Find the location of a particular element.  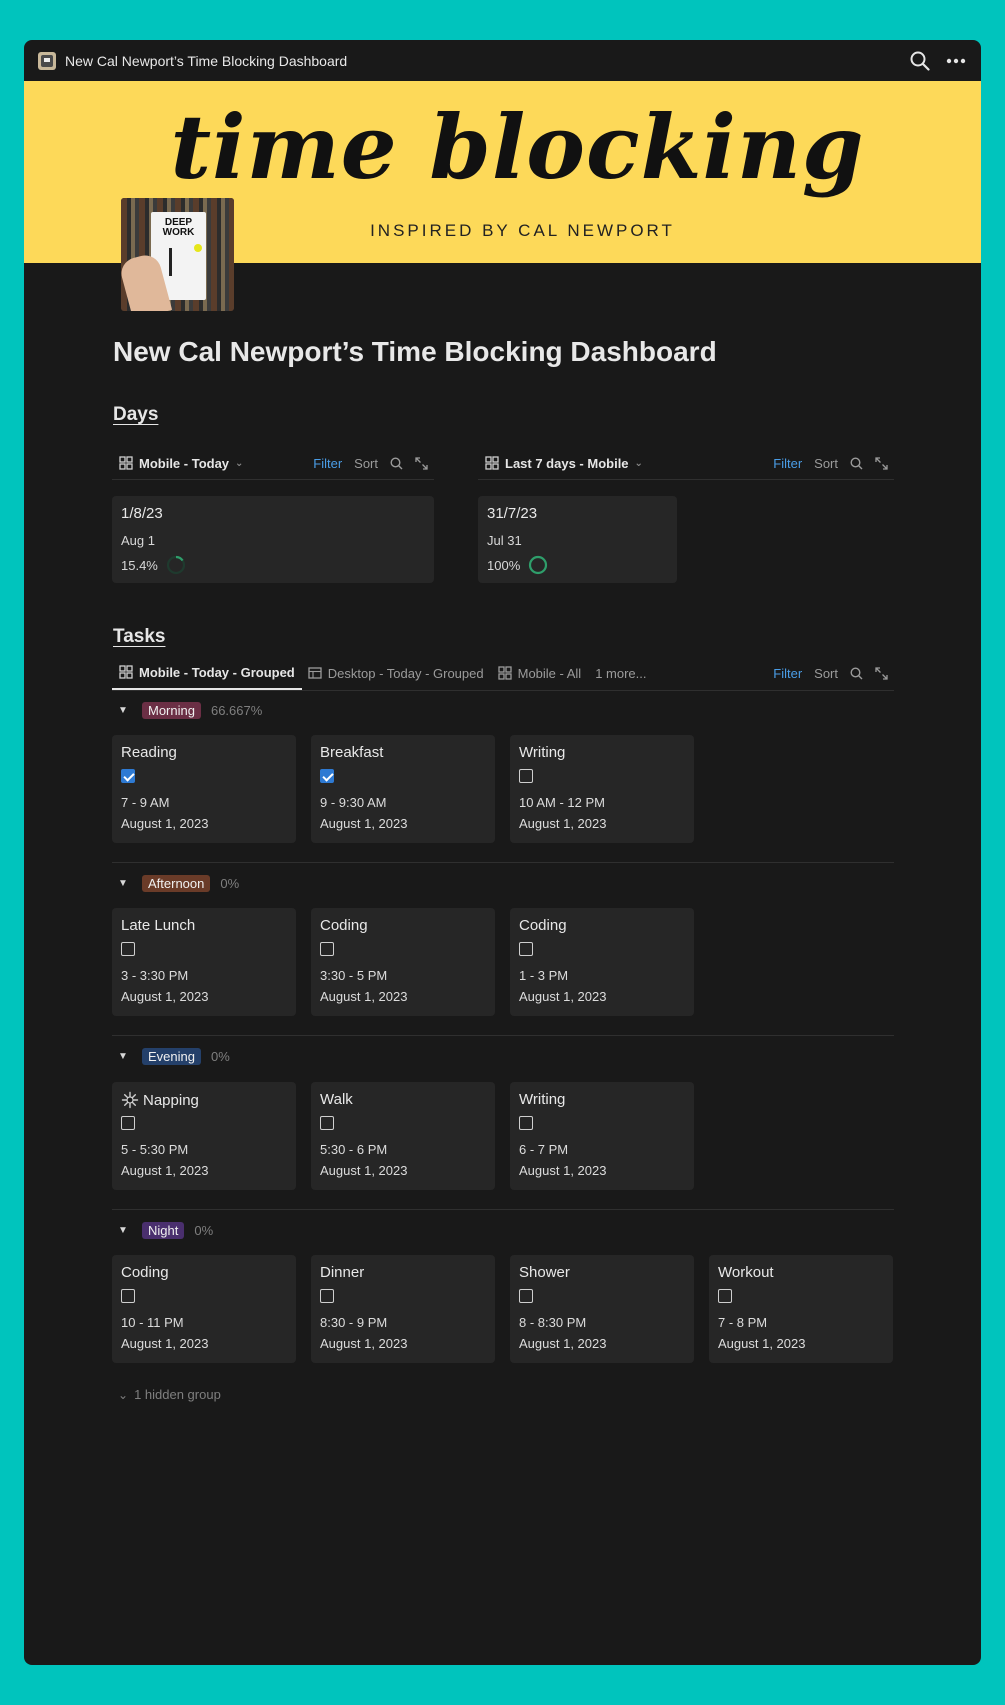

days-left-view-tab: Mobile - Today ⌄ is located at coordinates (177, 463).